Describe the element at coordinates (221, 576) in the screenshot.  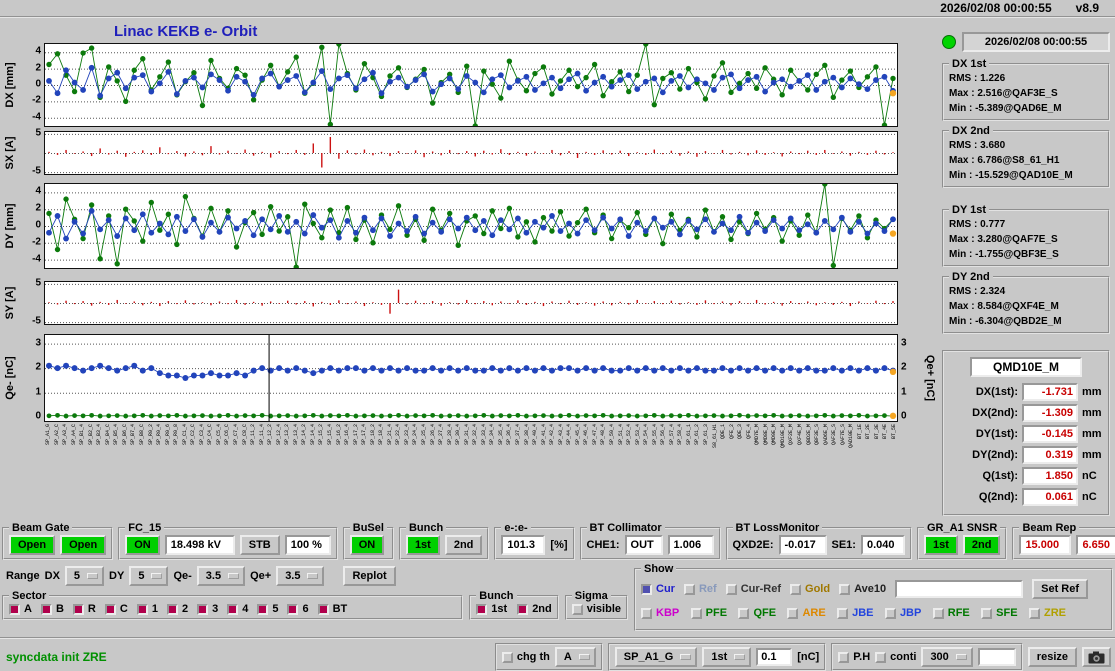
I see `range-qem-select: 3.5` at that location.